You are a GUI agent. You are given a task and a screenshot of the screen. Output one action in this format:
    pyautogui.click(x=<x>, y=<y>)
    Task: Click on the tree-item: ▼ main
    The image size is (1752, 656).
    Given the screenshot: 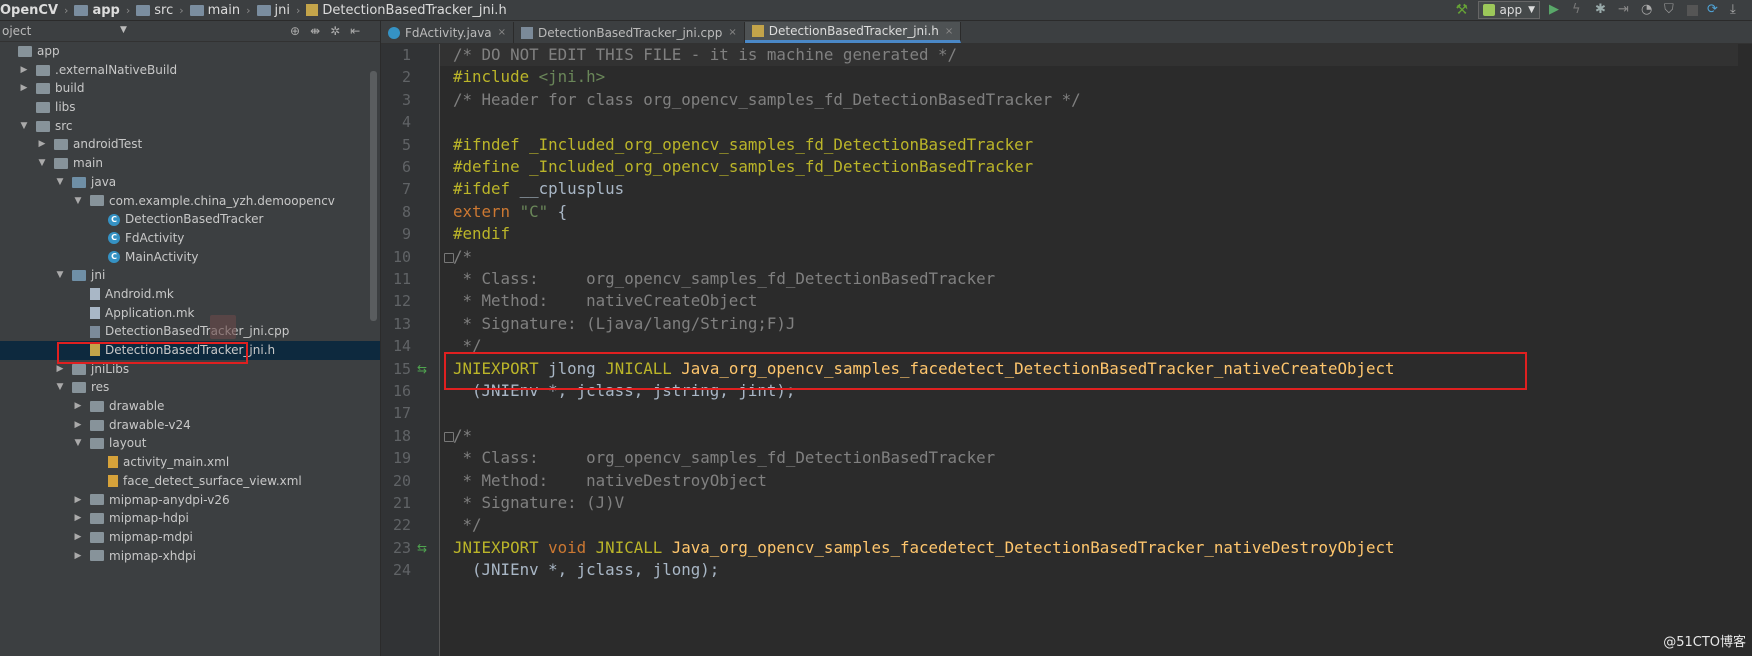 What is the action you would take?
    pyautogui.click(x=190, y=163)
    